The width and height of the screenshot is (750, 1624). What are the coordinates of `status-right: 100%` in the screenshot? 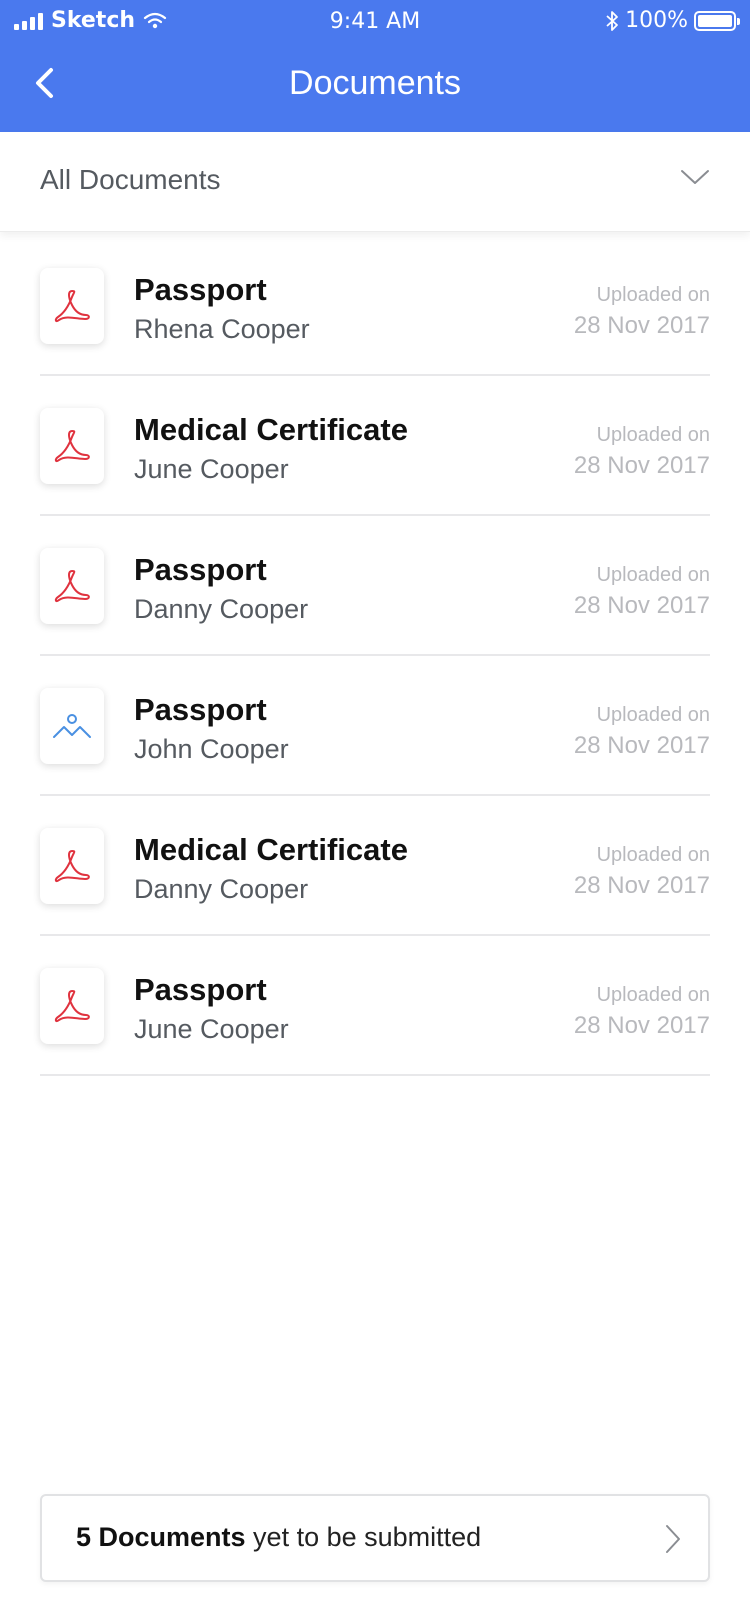 It's located at (672, 20).